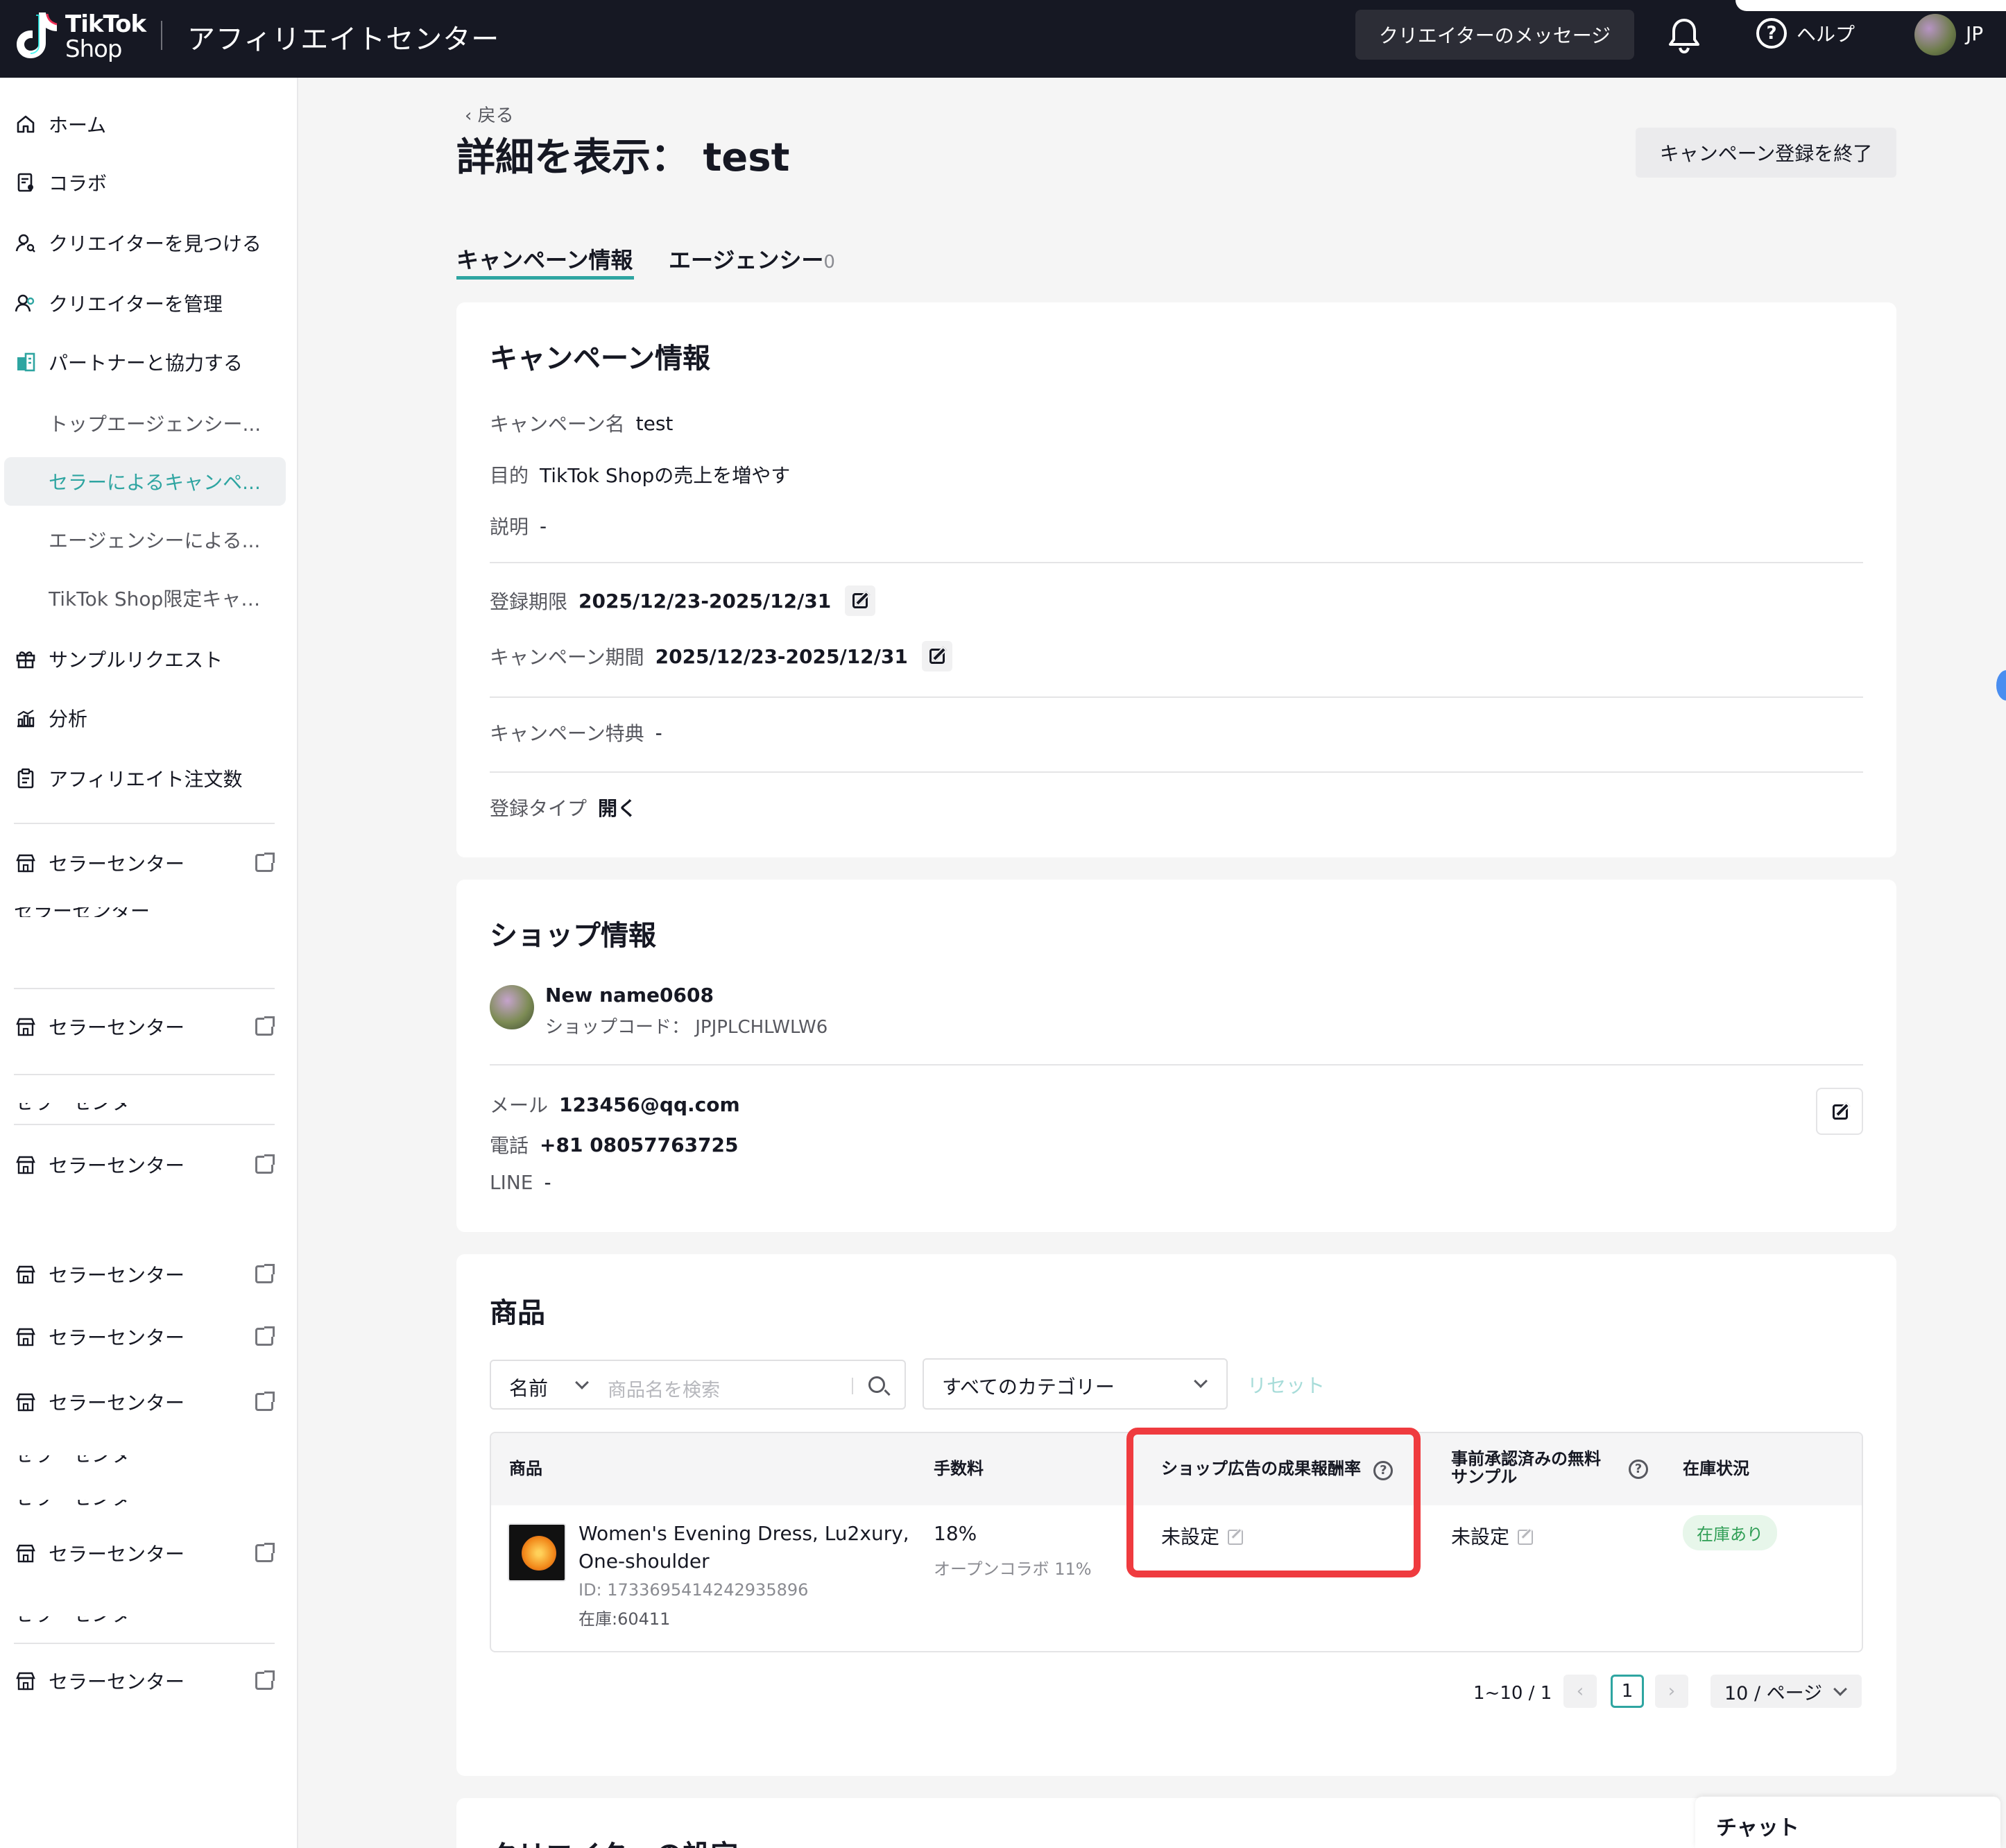 This screenshot has width=2006, height=1848. I want to click on tiktok-shop-logo: TikTok Shop, so click(80, 37).